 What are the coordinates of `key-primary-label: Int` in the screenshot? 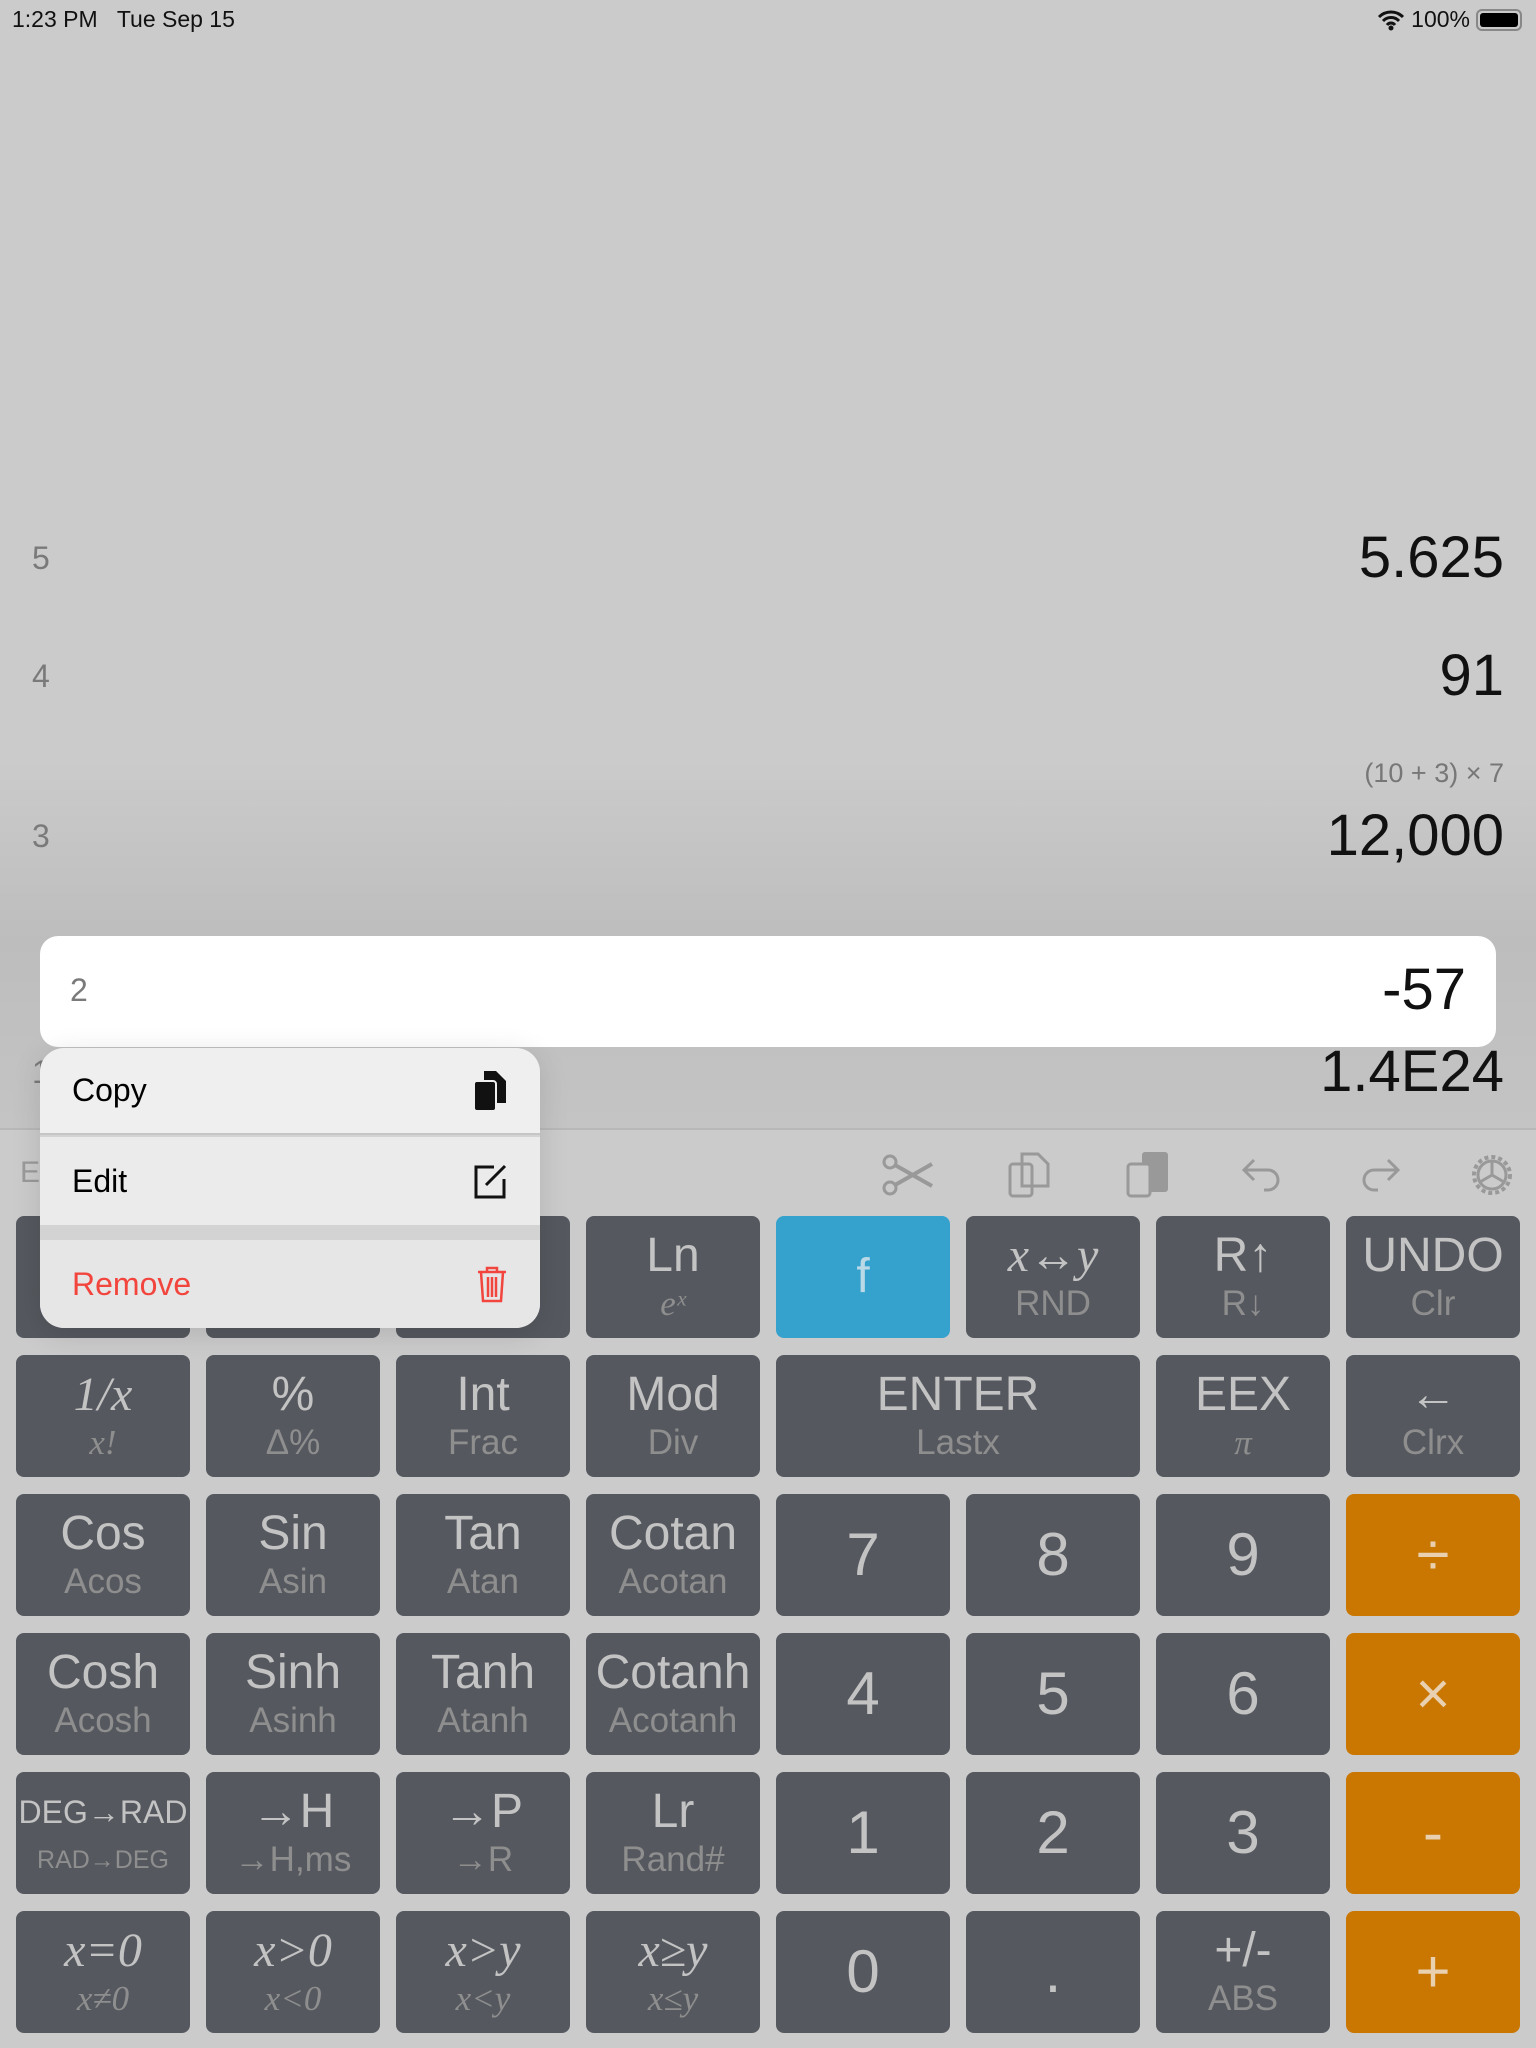 It's located at (483, 1394).